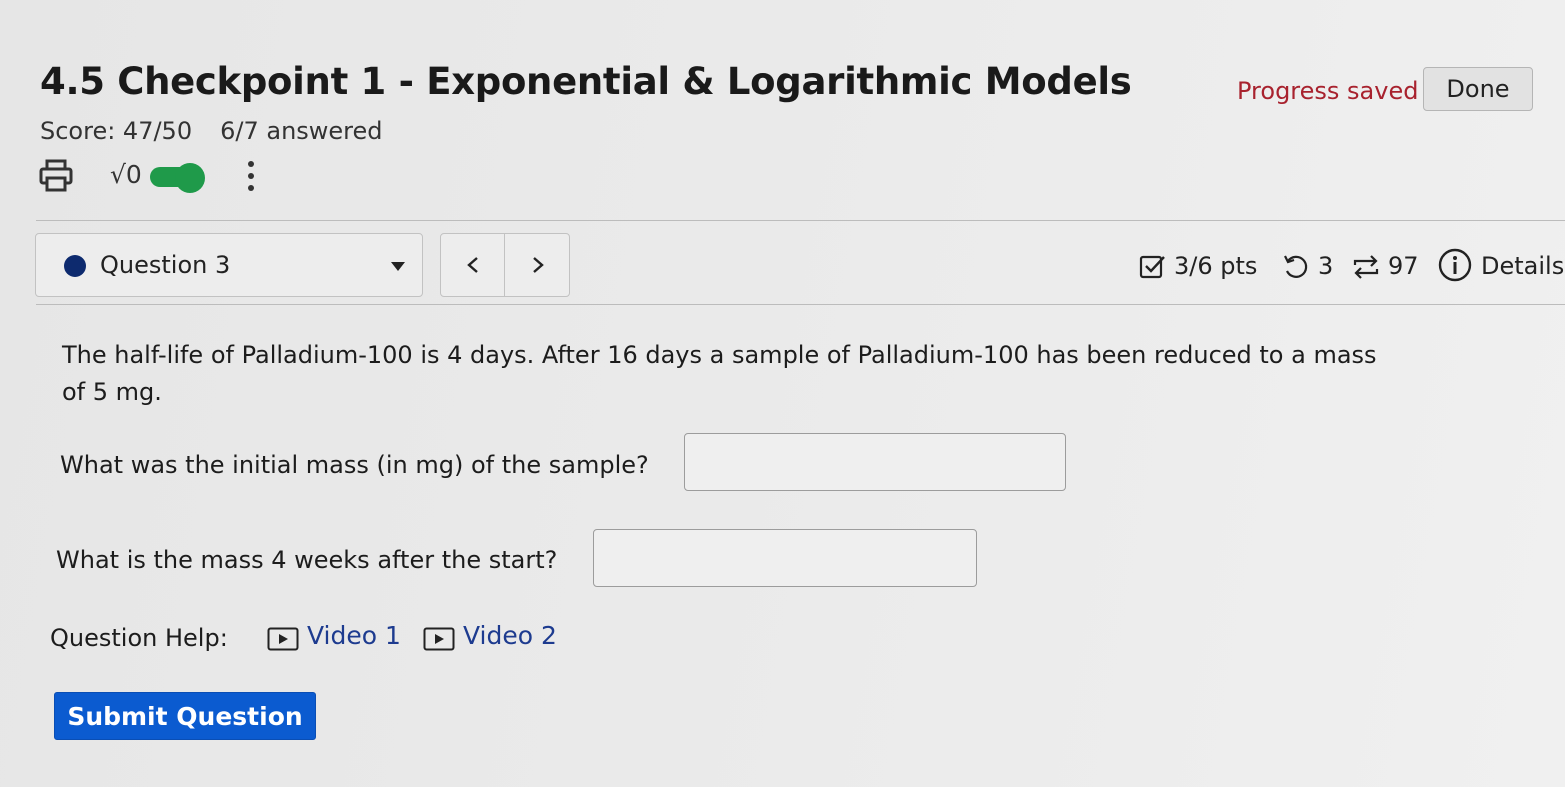 The image size is (1565, 787). I want to click on question-help-label: Question Help:, so click(139, 638).